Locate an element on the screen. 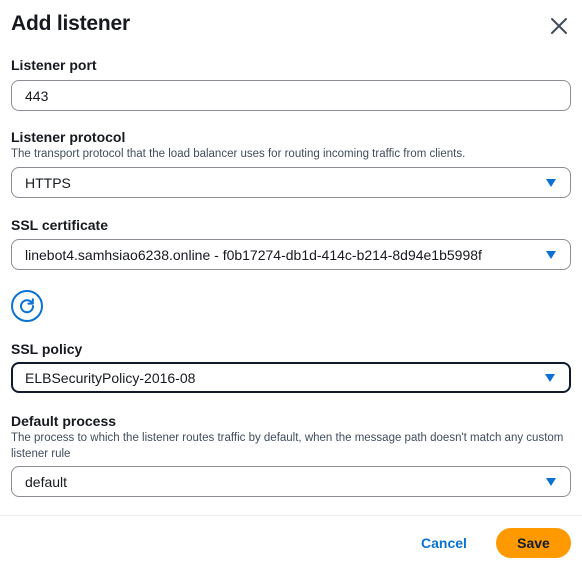 Image resolution: width=582 pixels, height=566 pixels. refresh-certificates-button is located at coordinates (27, 306).